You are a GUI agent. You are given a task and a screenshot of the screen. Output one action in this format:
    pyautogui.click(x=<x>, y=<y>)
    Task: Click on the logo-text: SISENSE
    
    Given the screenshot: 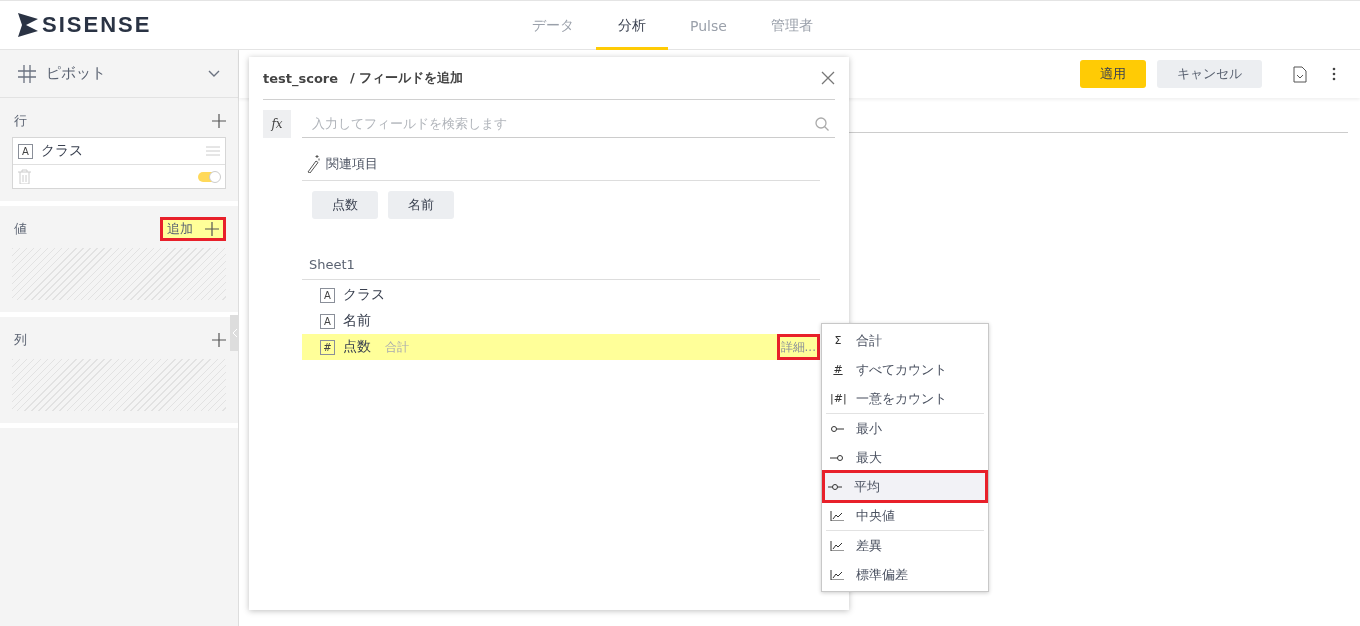 What is the action you would take?
    pyautogui.click(x=97, y=25)
    